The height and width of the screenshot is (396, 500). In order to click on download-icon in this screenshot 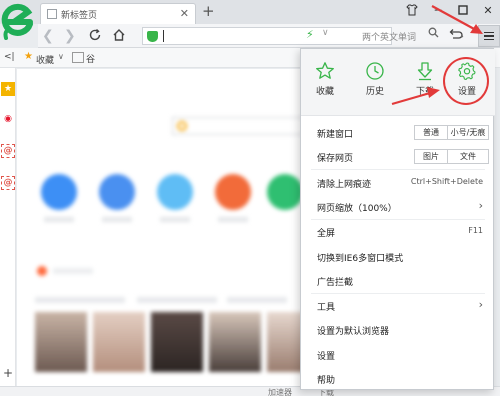, I will do `click(425, 71)`.